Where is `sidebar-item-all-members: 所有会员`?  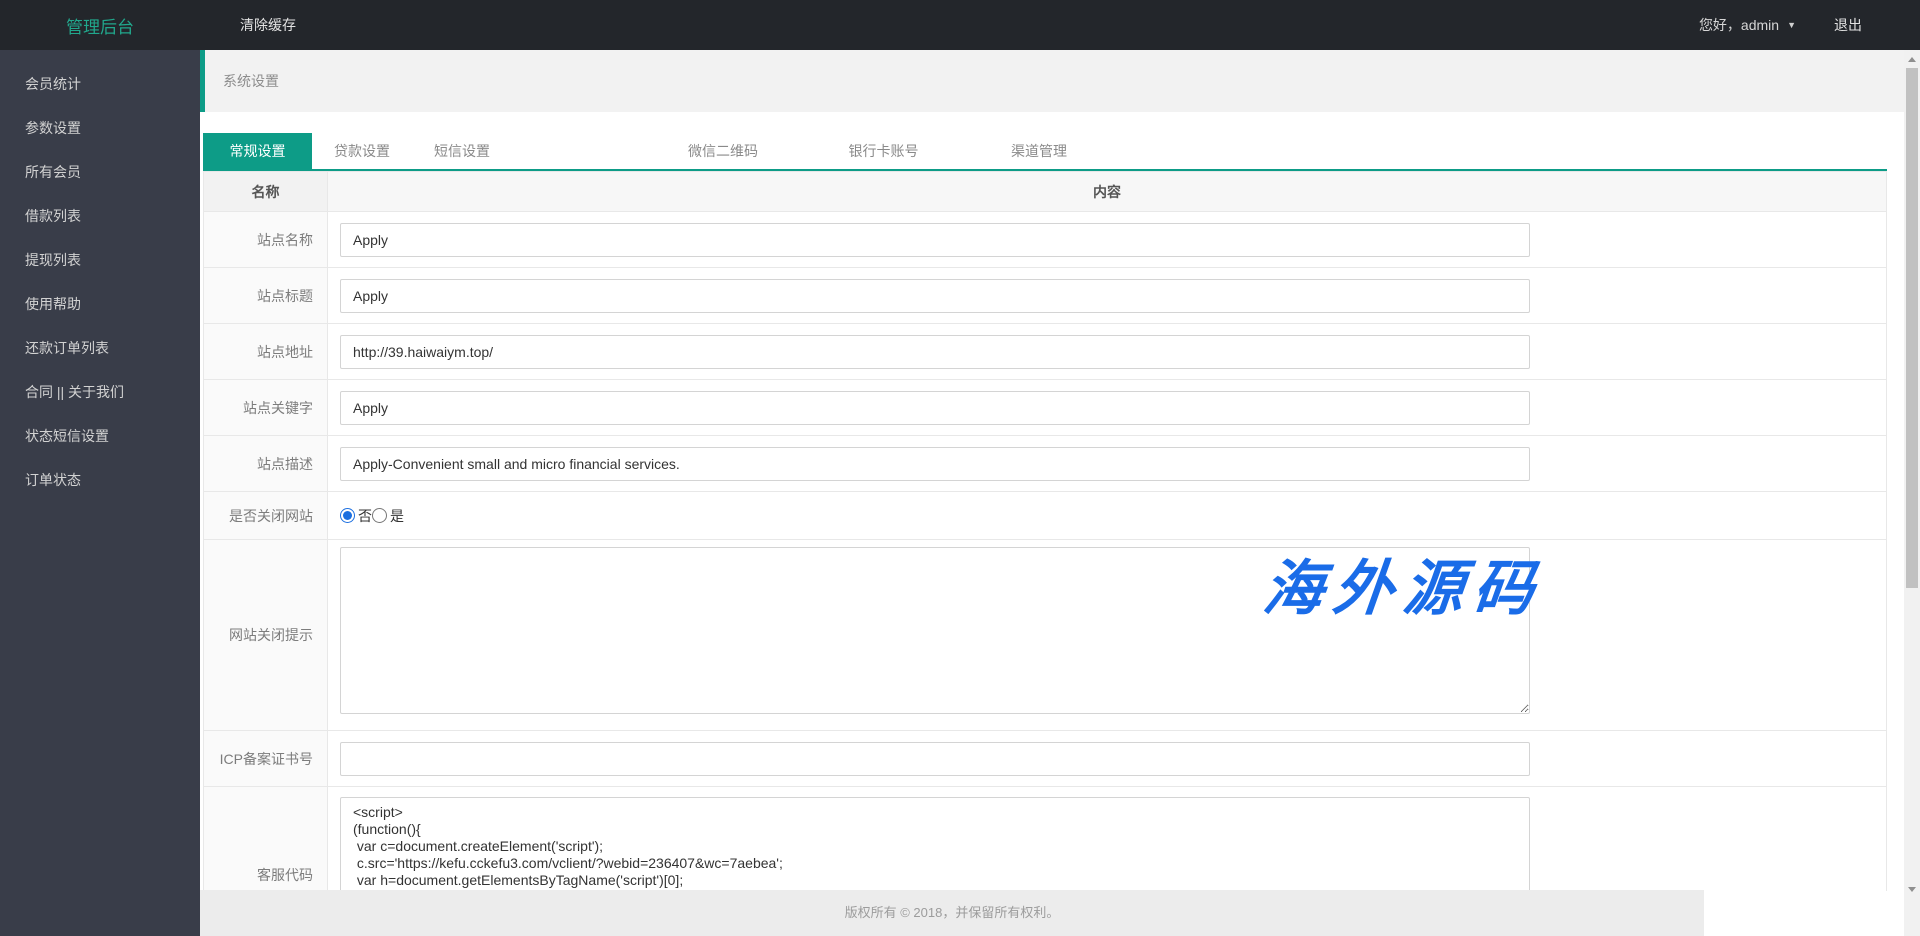
sidebar-item-all-members: 所有会员 is located at coordinates (100, 172).